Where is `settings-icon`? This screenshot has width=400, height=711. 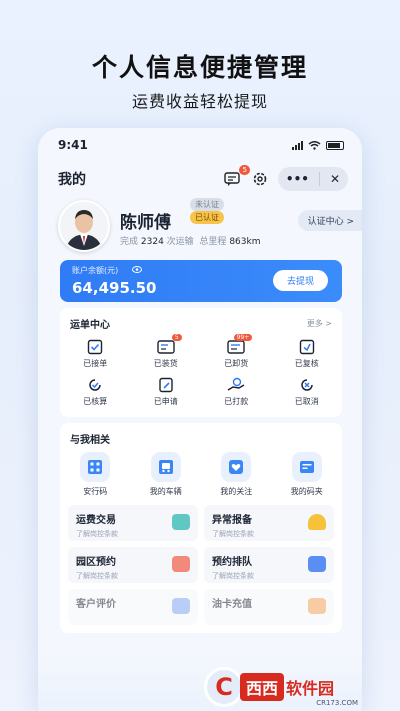 settings-icon is located at coordinates (260, 179).